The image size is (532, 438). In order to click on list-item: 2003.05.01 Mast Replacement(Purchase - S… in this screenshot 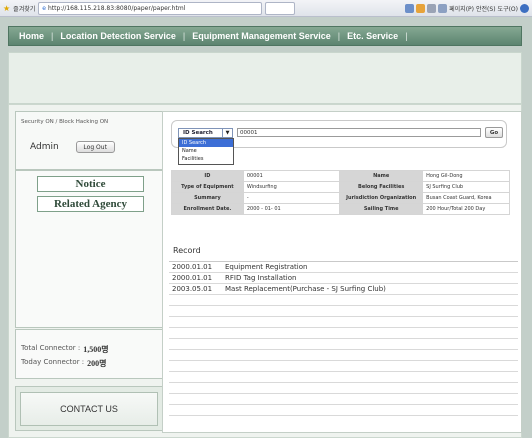, I will do `click(343, 289)`.